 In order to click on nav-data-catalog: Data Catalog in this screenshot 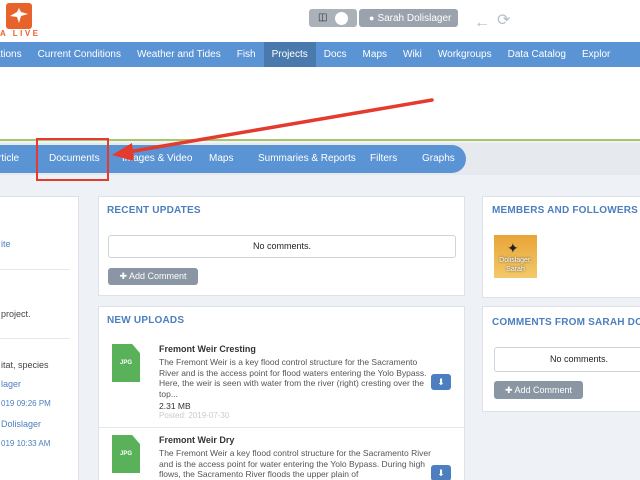, I will do `click(537, 54)`.